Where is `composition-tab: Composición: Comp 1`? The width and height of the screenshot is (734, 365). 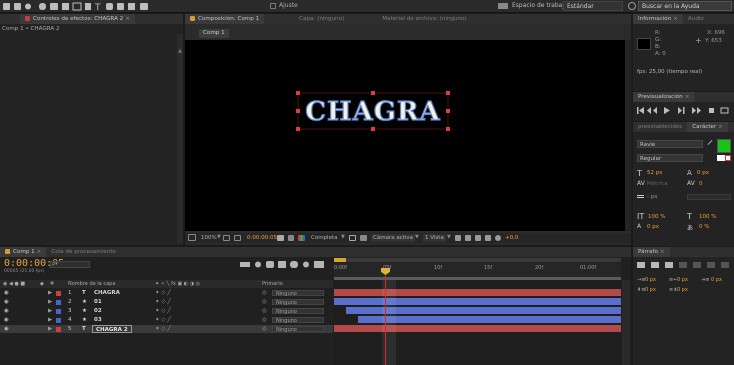 composition-tab: Composición: Comp 1 is located at coordinates (225, 19).